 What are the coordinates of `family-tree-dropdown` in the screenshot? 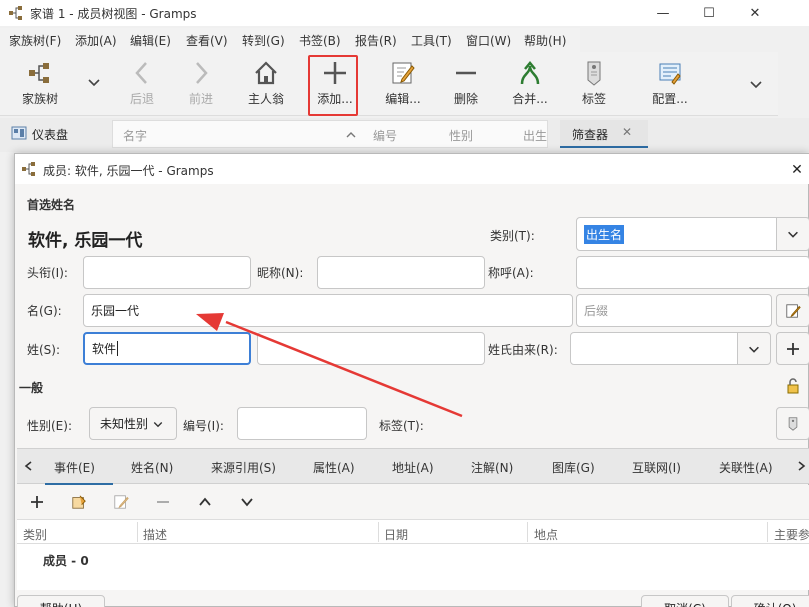 It's located at (94, 82).